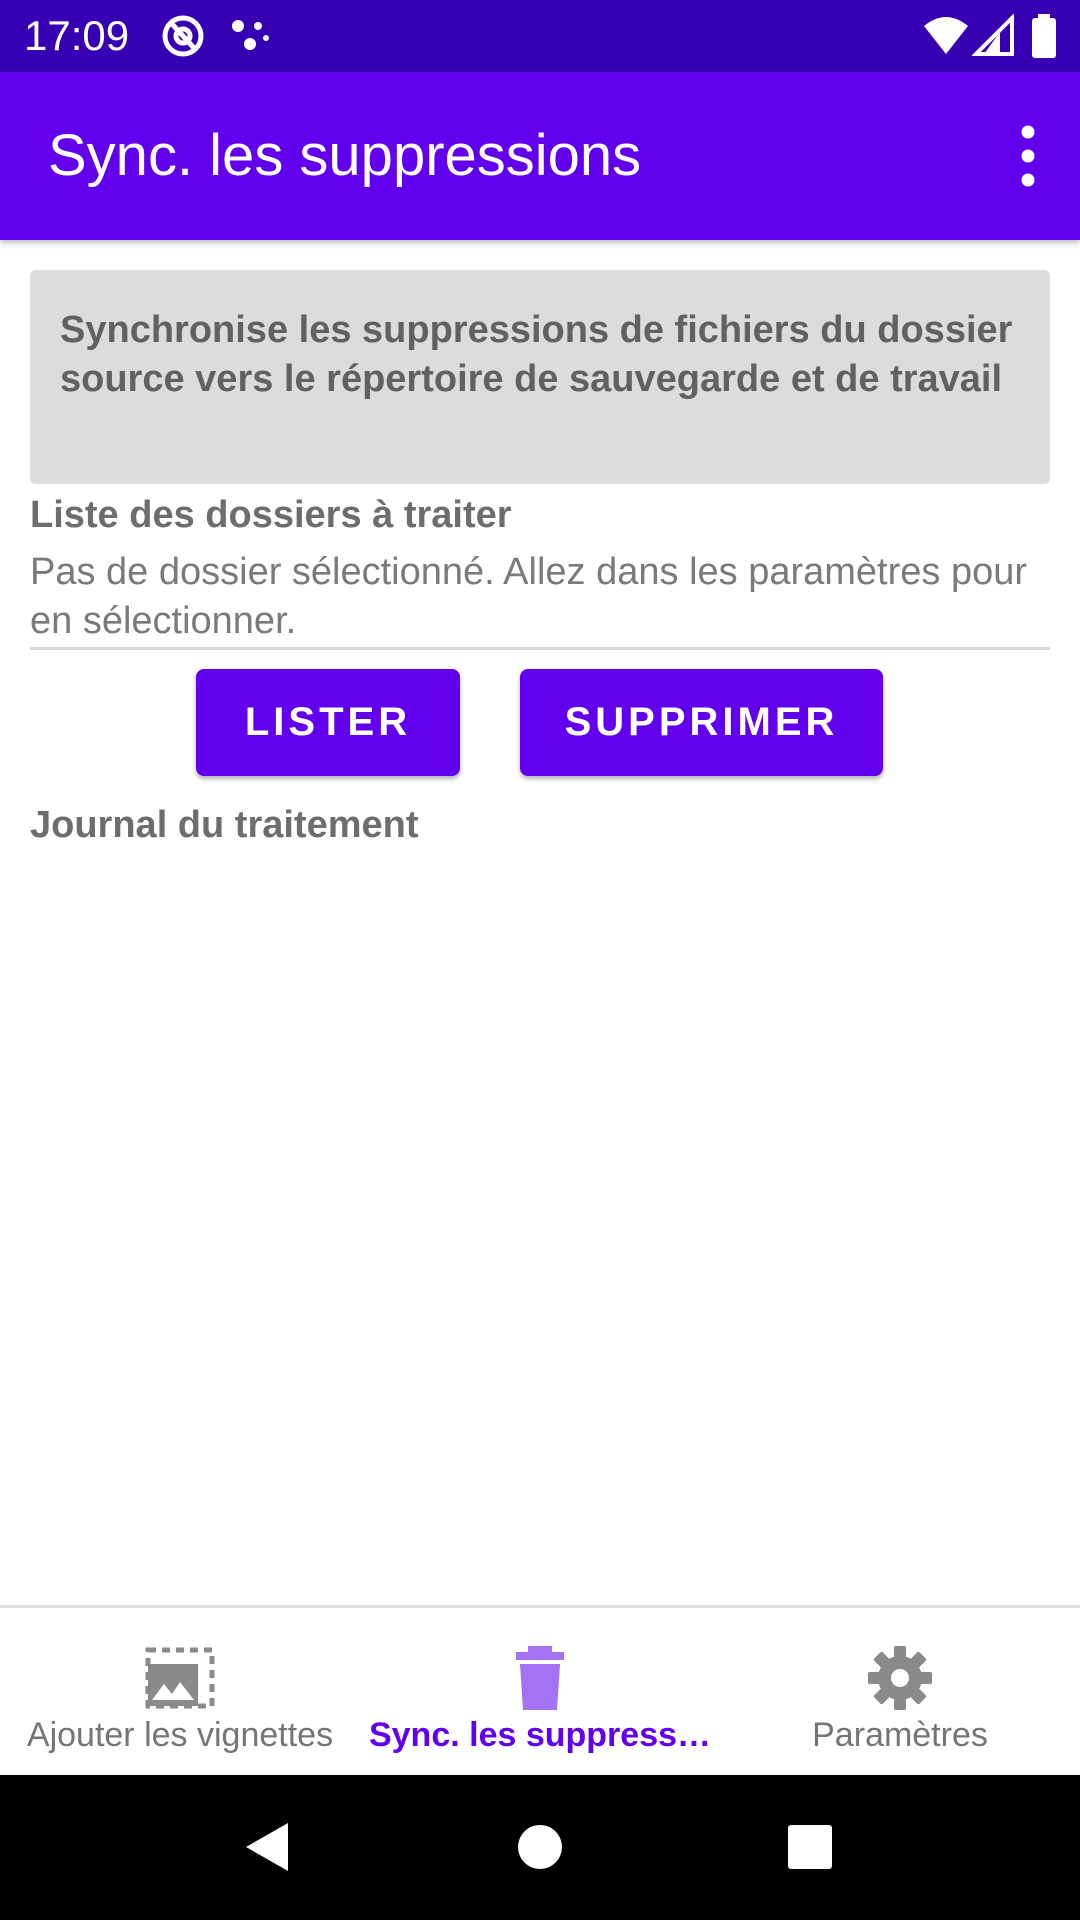 This screenshot has height=1920, width=1080. I want to click on more-vert-icon, so click(1028, 156).